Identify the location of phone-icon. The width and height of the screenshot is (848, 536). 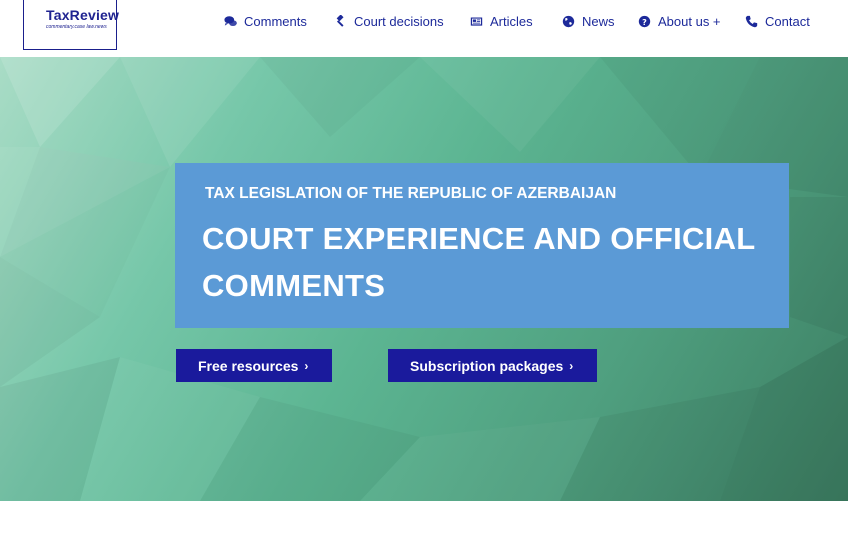
(751, 21).